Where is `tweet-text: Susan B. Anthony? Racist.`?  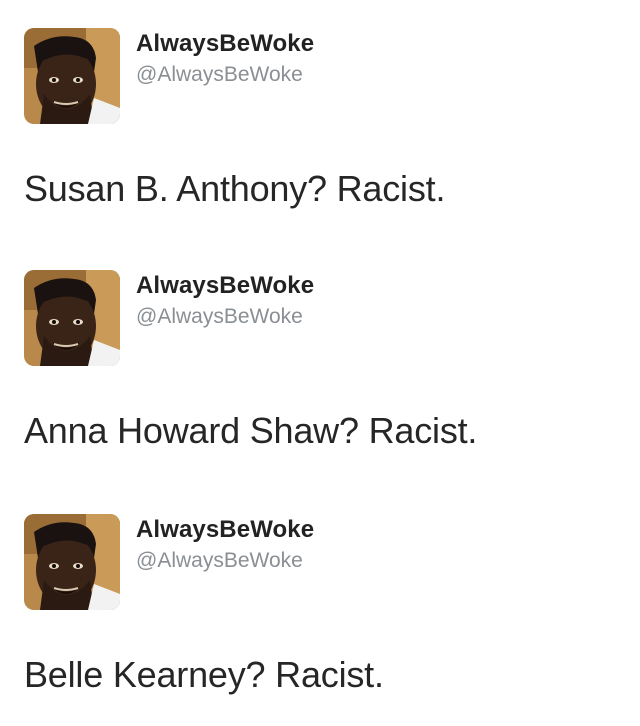 tweet-text: Susan B. Anthony? Racist. is located at coordinates (235, 188).